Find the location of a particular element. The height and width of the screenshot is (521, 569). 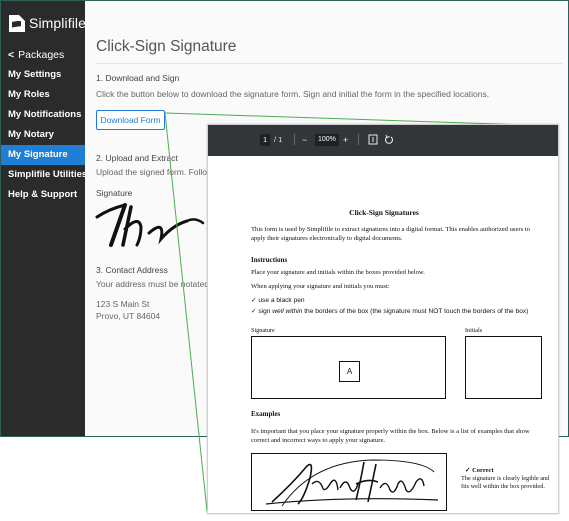

sidebar-item-my-notary: My Notary is located at coordinates (43, 135).